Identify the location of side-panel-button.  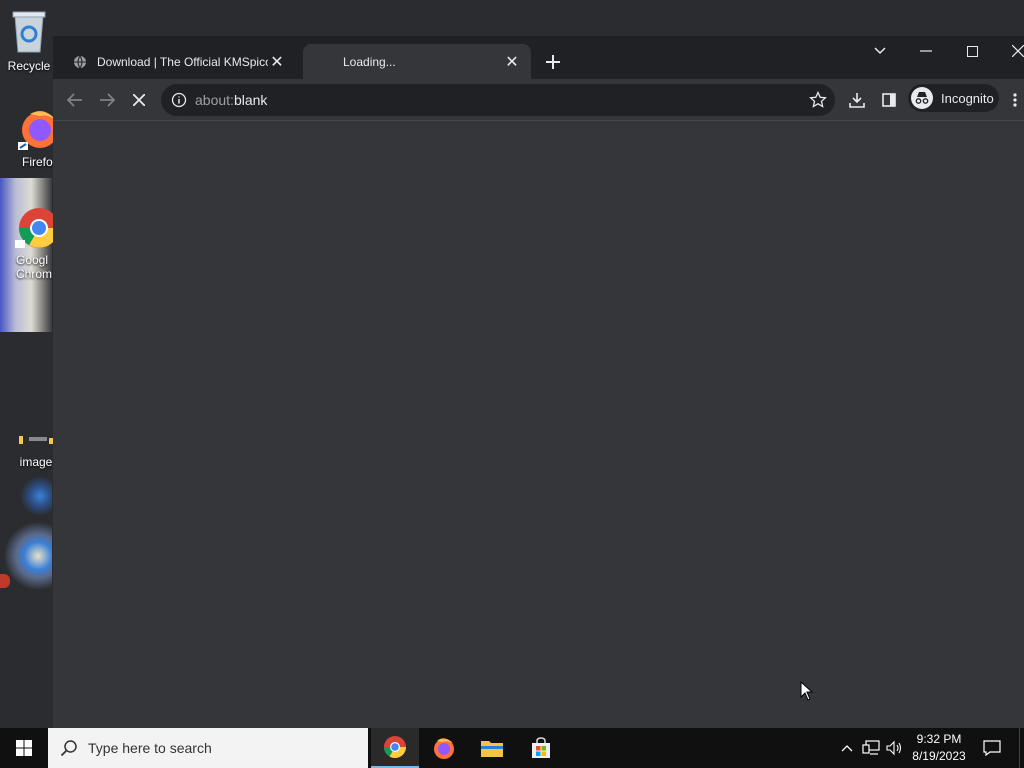
(889, 100).